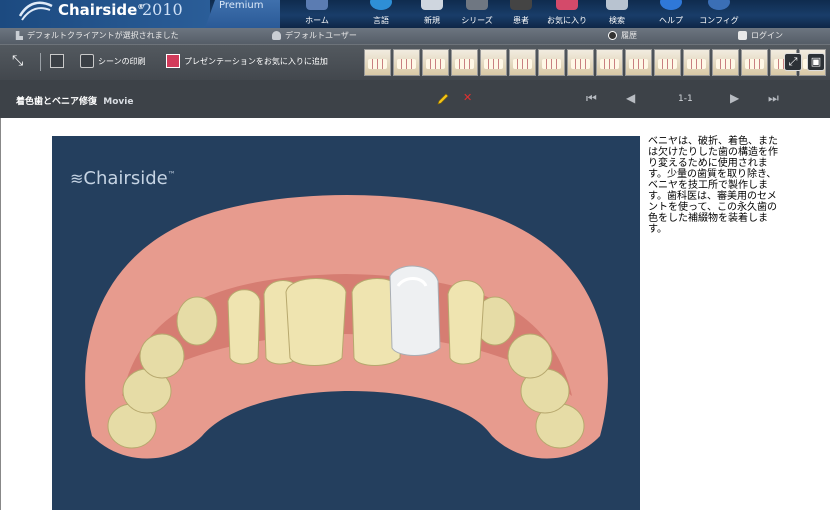 The height and width of the screenshot is (510, 830). Describe the element at coordinates (671, 5) in the screenshot. I see `help-icon` at that location.